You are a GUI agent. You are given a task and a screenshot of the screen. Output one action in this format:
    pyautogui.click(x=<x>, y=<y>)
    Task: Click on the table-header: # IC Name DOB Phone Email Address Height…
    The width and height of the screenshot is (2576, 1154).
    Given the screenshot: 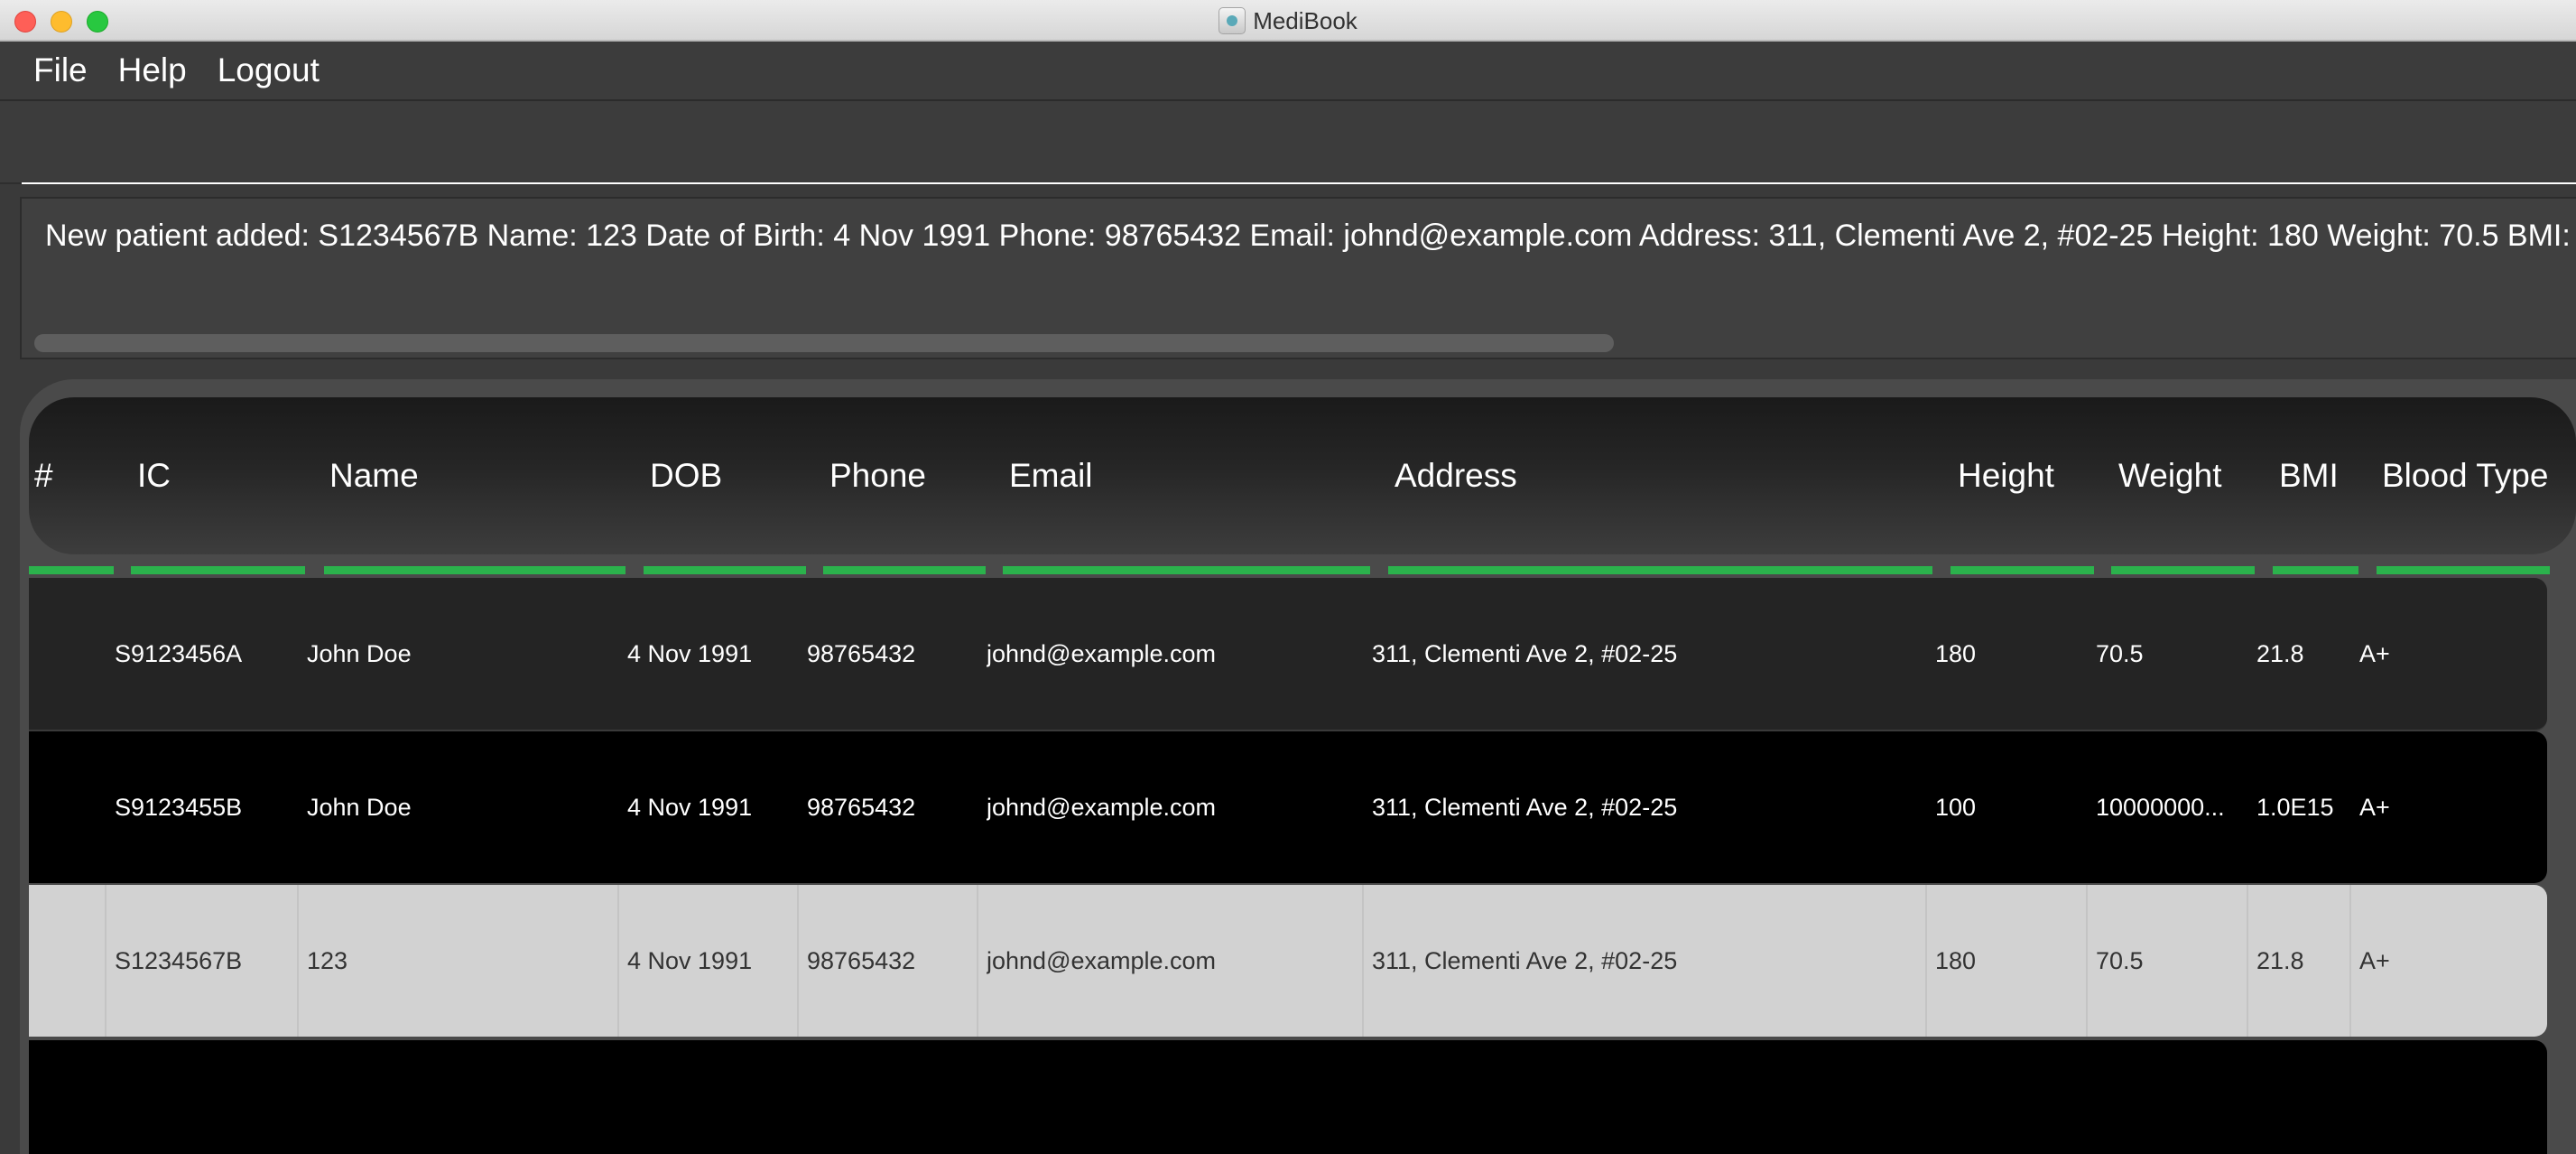 What is the action you would take?
    pyautogui.click(x=1302, y=475)
    